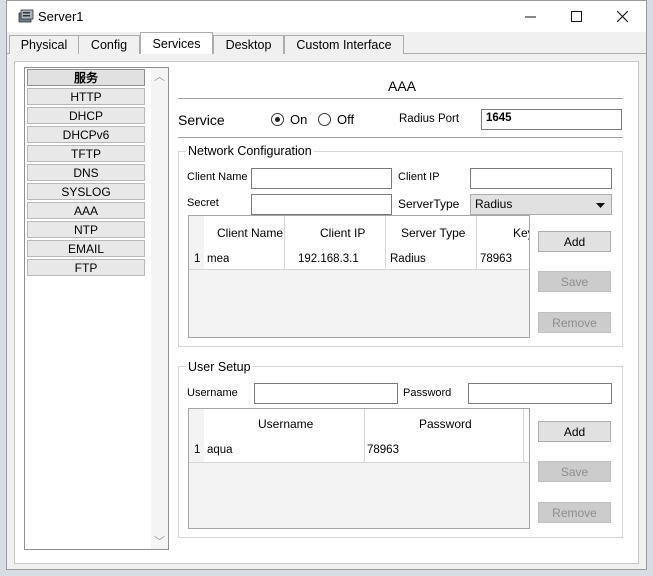  Describe the element at coordinates (433, 233) in the screenshot. I see `column-header-server-type: Server Type` at that location.